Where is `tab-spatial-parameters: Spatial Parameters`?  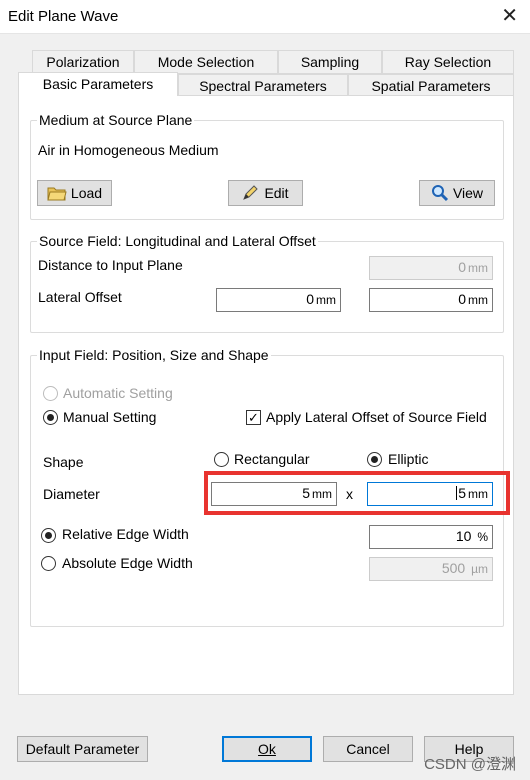
tab-spatial-parameters: Spatial Parameters is located at coordinates (431, 85).